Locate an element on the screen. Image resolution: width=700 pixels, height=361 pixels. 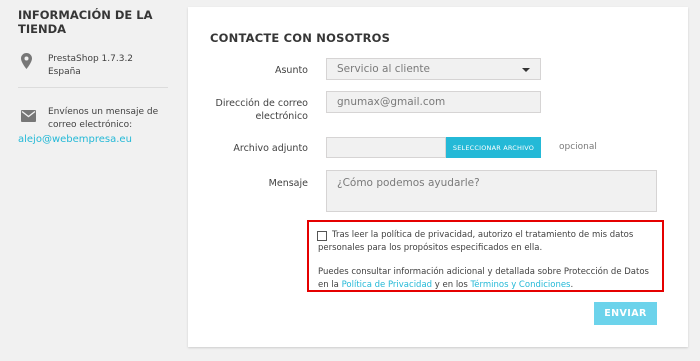
privacy-policy-link: Política de Privacidad is located at coordinates (387, 285).